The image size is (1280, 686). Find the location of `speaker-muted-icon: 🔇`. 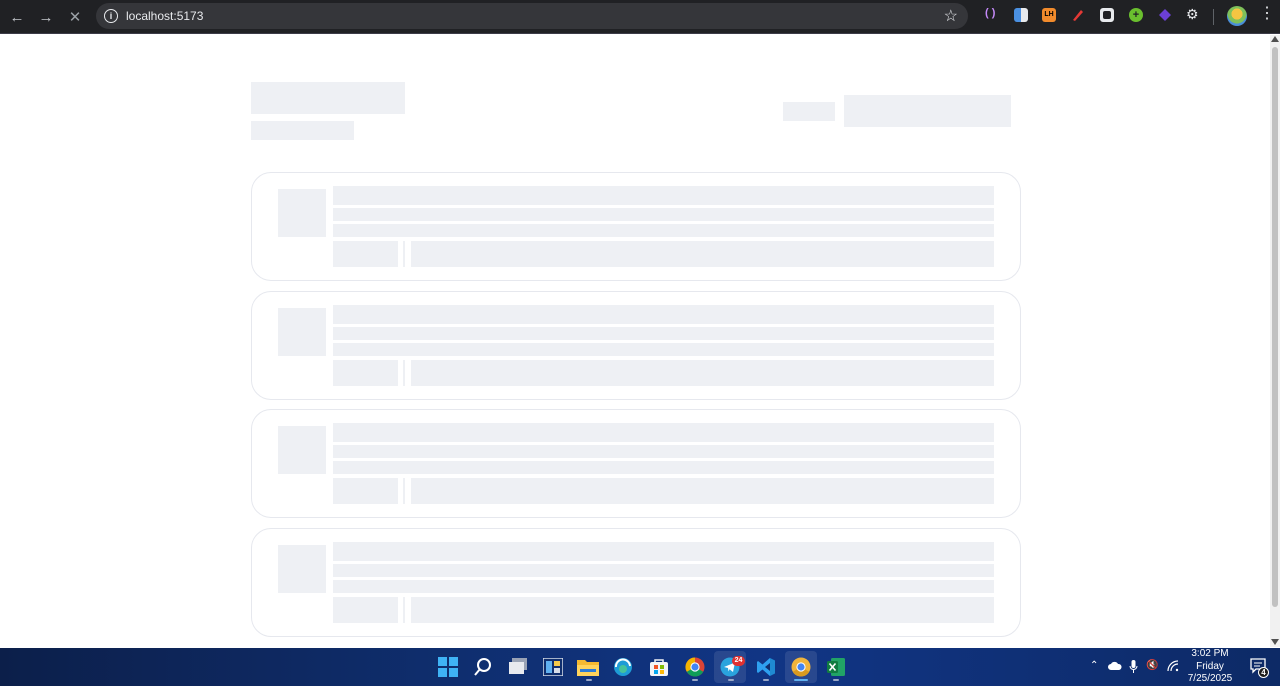

speaker-muted-icon: 🔇 is located at coordinates (1152, 665).